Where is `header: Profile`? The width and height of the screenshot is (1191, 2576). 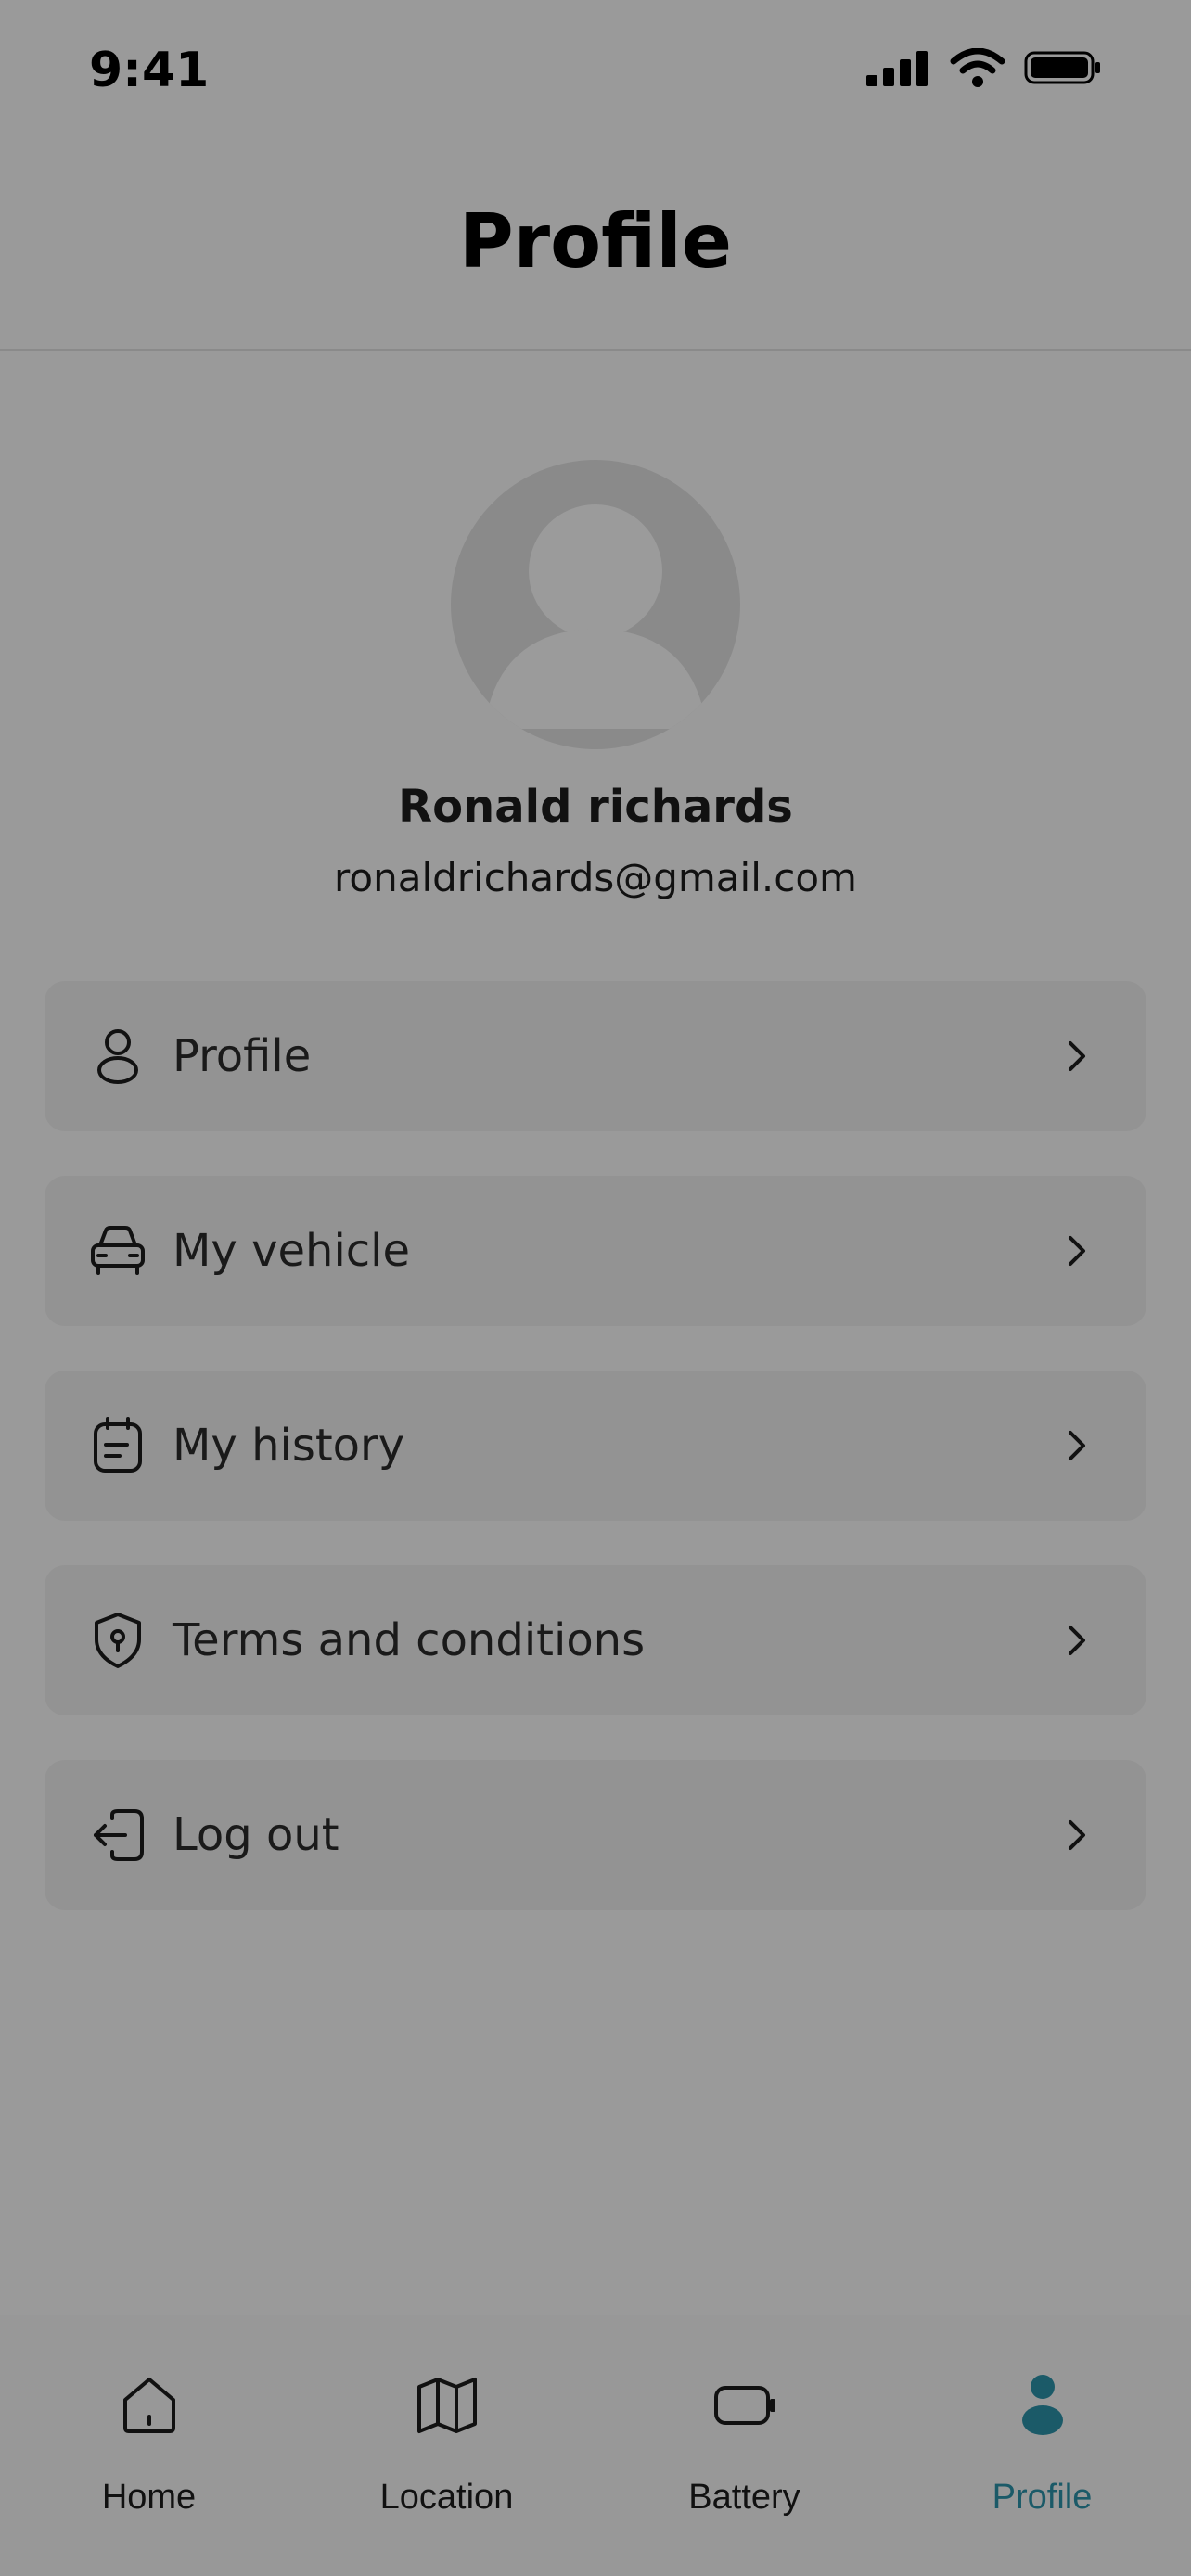 header: Profile is located at coordinates (595, 245).